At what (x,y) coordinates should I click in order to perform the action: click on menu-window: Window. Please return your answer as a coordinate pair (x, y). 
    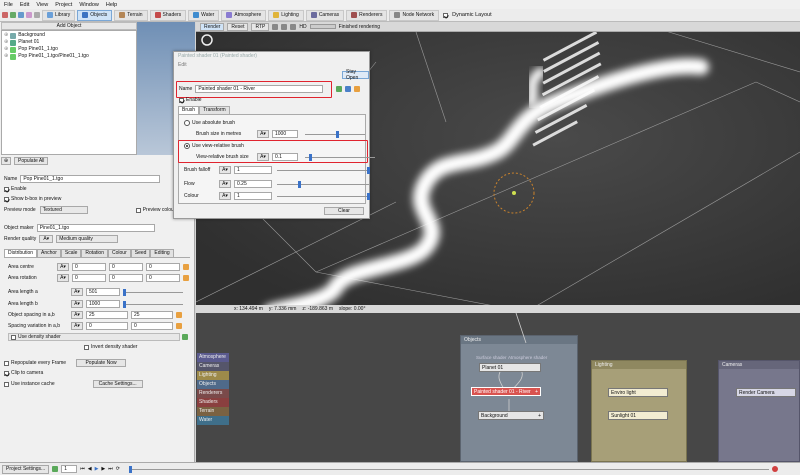
    Looking at the image, I should click on (89, 5).